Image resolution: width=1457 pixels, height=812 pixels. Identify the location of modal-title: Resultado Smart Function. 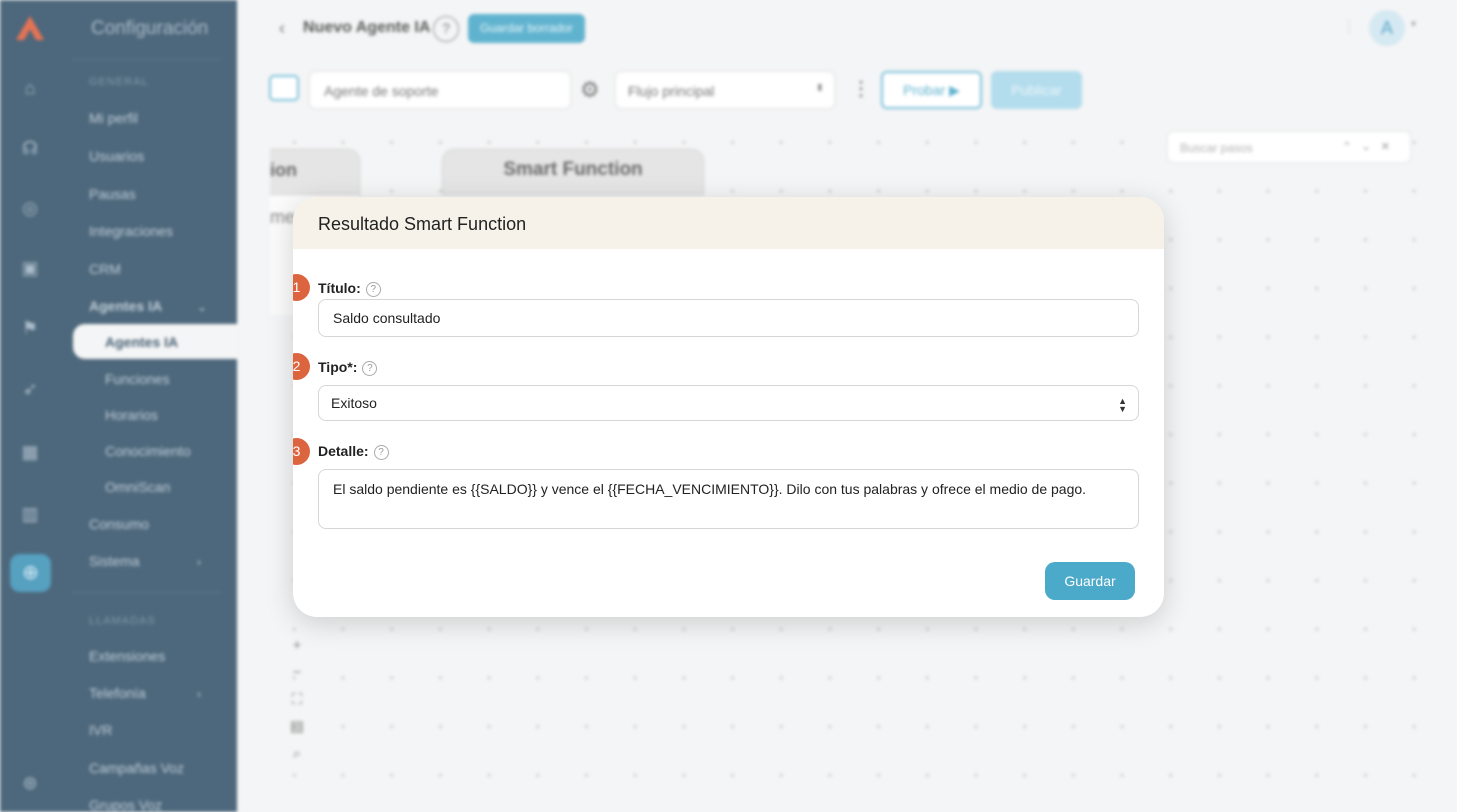
(422, 224).